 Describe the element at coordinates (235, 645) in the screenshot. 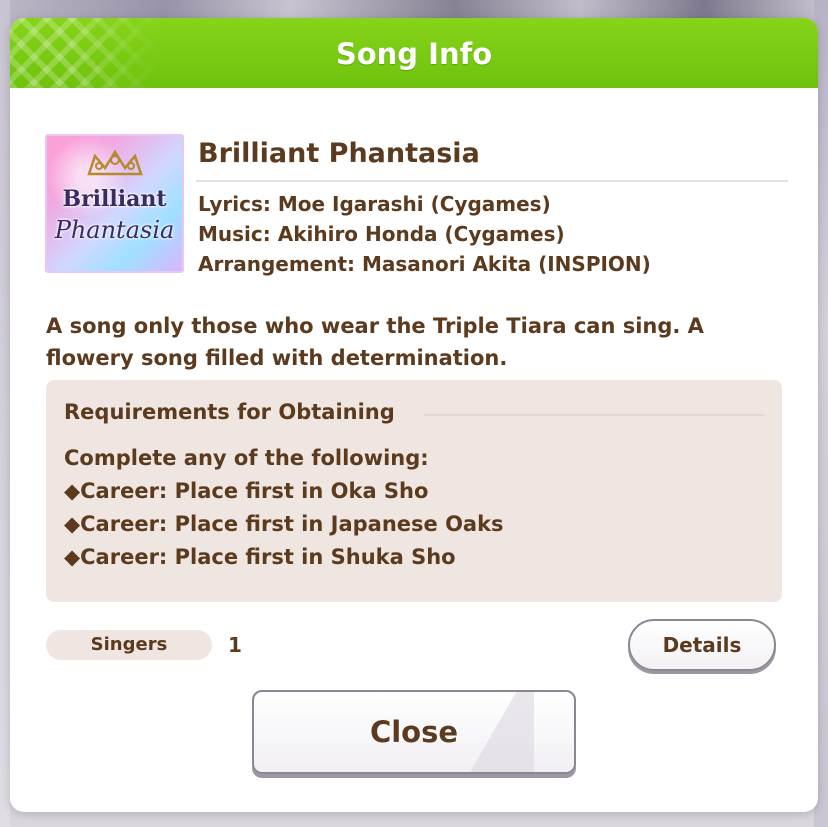

I see `singers-count: 1` at that location.